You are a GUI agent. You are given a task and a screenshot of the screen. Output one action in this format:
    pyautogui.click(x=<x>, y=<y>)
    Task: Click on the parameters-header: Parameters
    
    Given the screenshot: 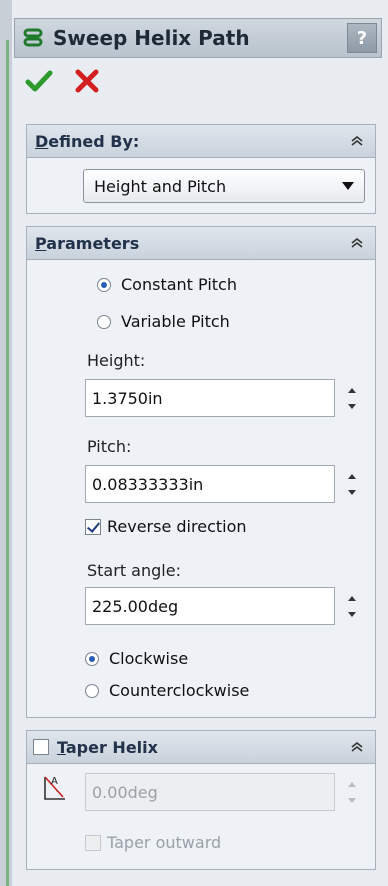 What is the action you would take?
    pyautogui.click(x=201, y=243)
    